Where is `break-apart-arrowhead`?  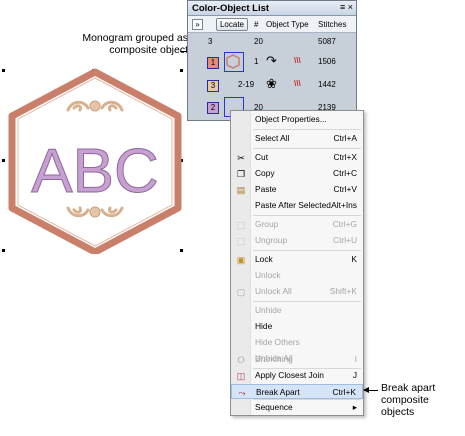
break-apart-arrowhead is located at coordinates (366, 390).